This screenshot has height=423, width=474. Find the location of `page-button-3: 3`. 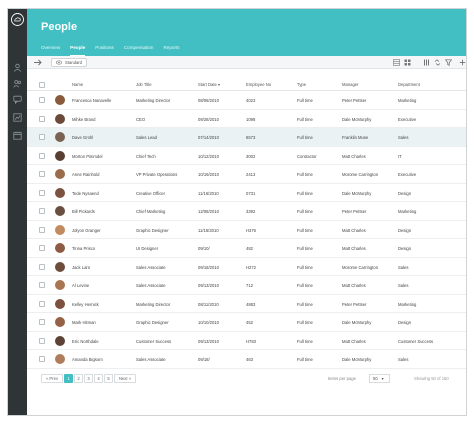

page-button-3: 3 is located at coordinates (88, 378).